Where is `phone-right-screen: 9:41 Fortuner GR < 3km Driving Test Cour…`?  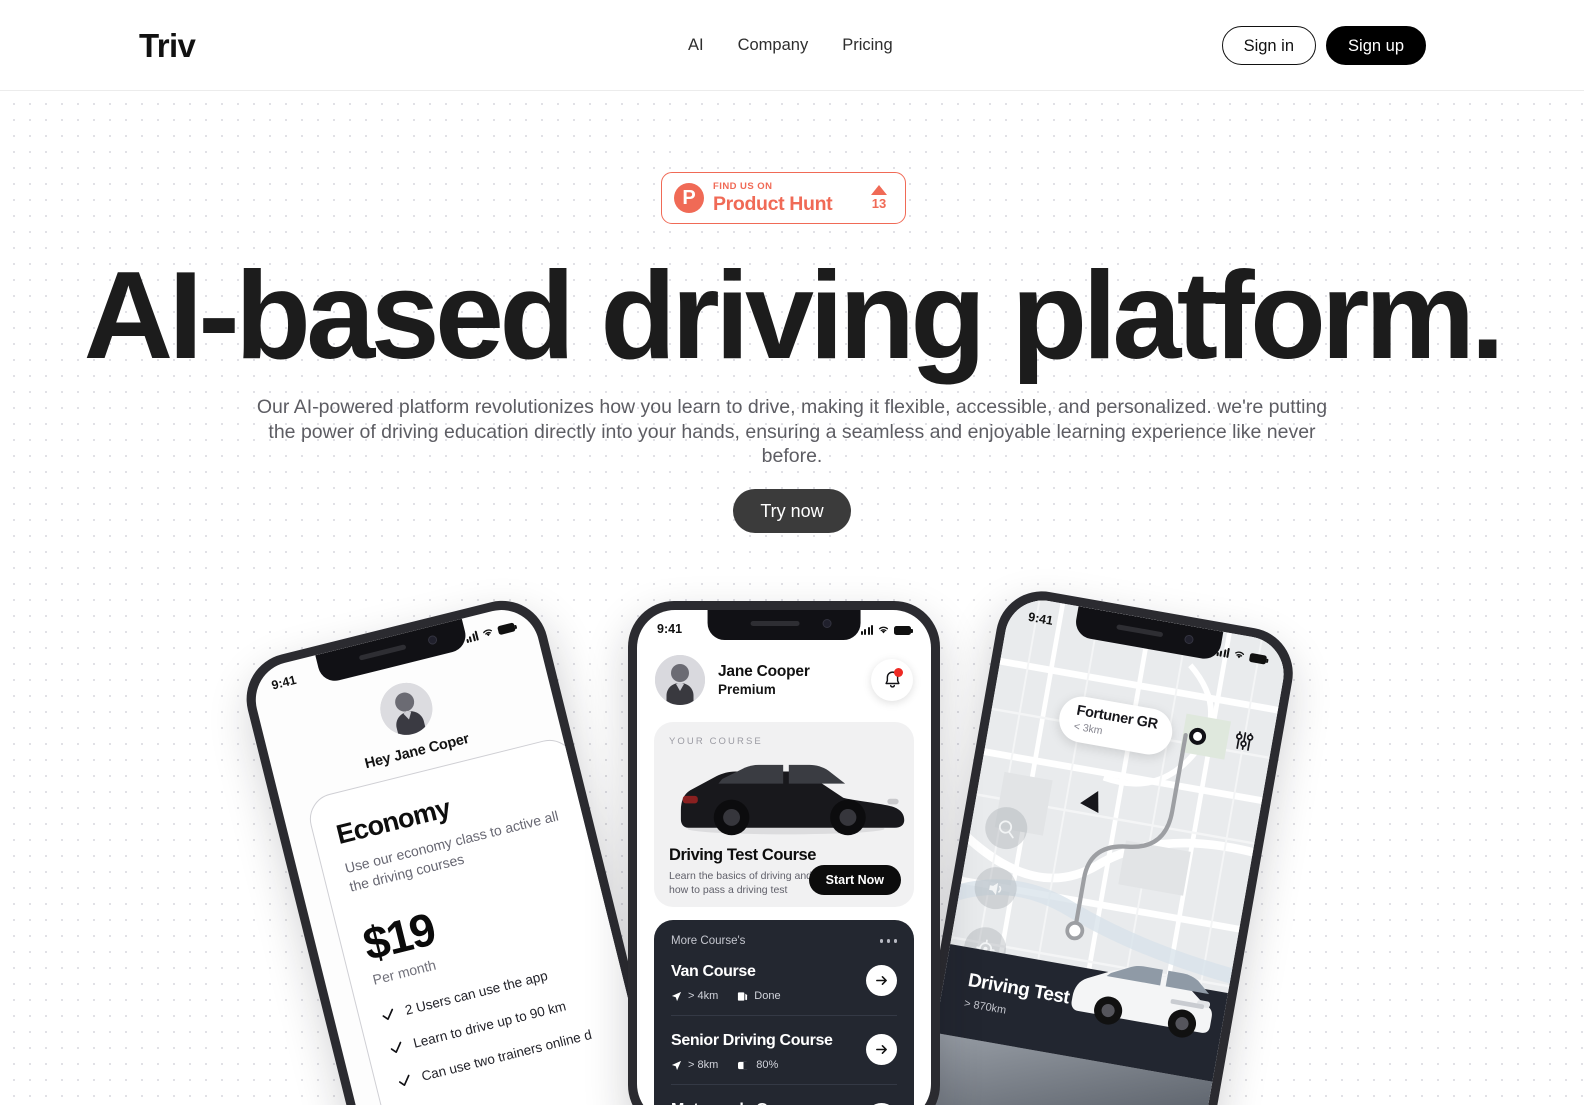
phone-right-screen: 9:41 Fortuner GR < 3km Driving Test Cour… is located at coordinates (1105, 849).